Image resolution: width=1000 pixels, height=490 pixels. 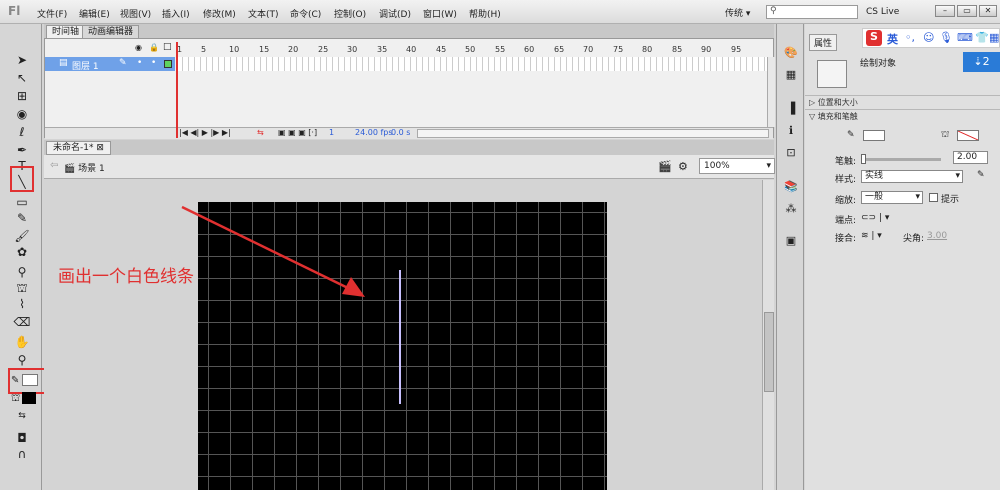 I want to click on hint-checkbox, so click(x=933, y=197).